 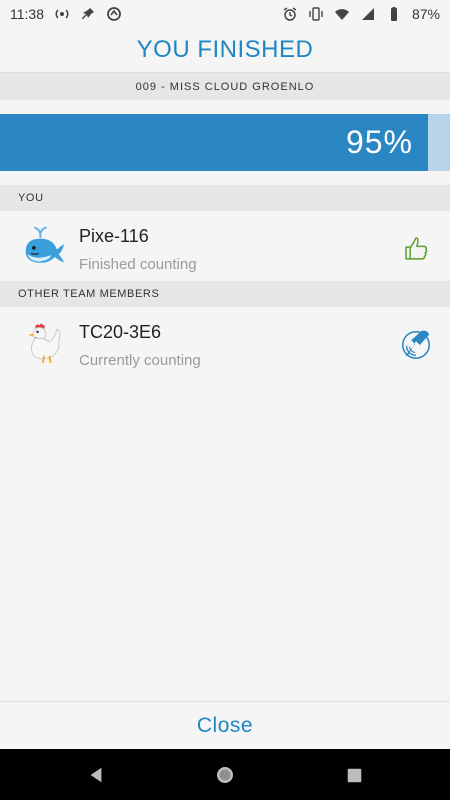 I want to click on pin-icon, so click(x=88, y=14).